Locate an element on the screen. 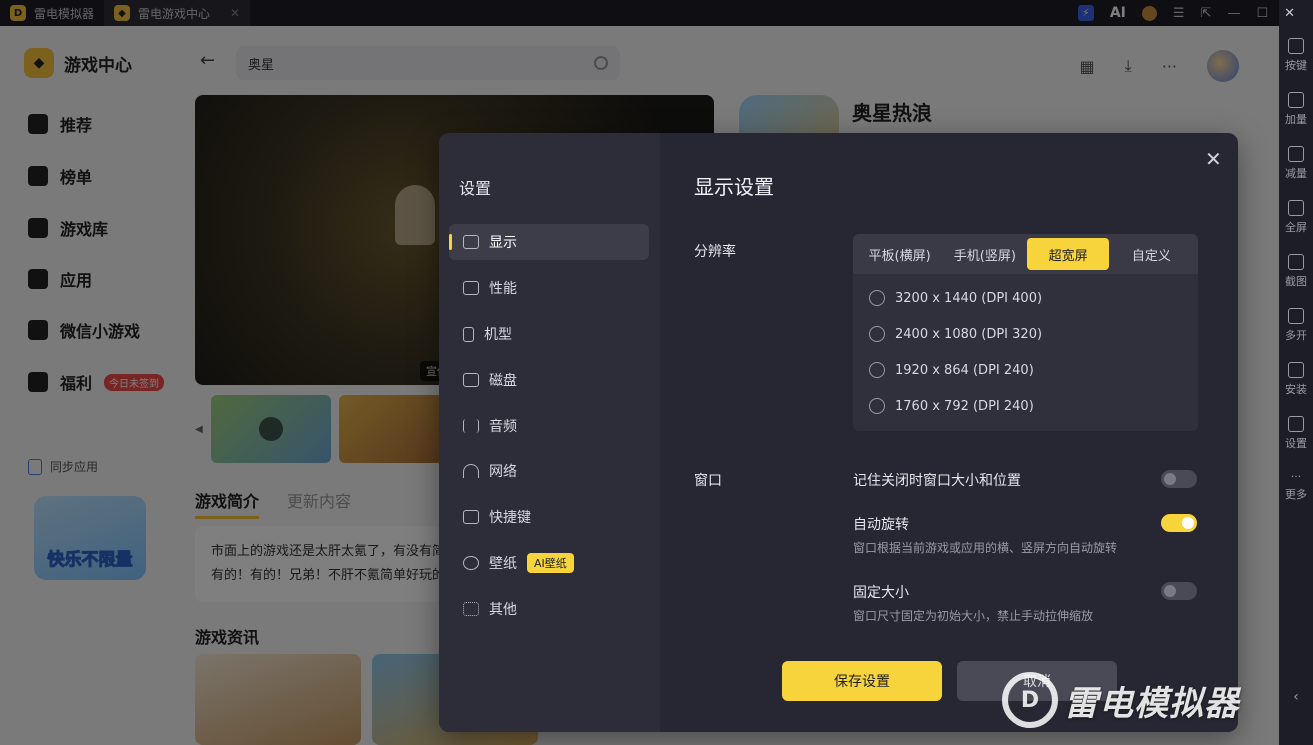 Image resolution: width=1313 pixels, height=745 pixels. right-toolbar: 按键 加量 减量 全屏 截图 多开 安装 设置 ··· 更多 ‹ is located at coordinates (1296, 385).